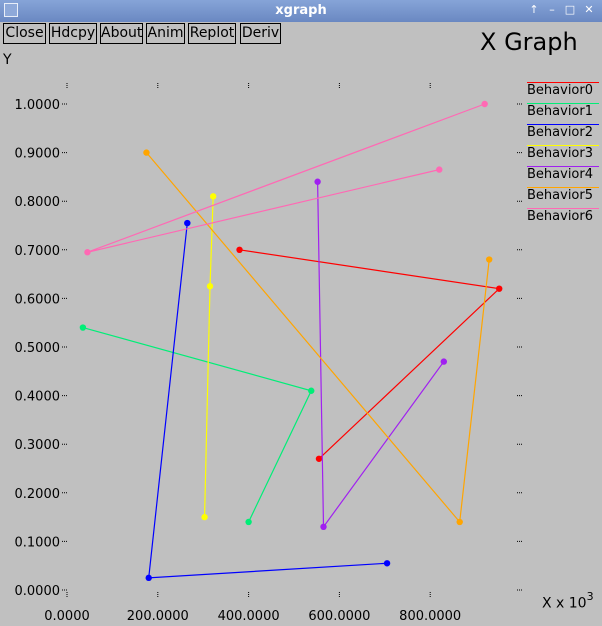 This screenshot has width=602, height=626. What do you see at coordinates (38, 397) in the screenshot?
I see `y-tick-label: 0.4000` at bounding box center [38, 397].